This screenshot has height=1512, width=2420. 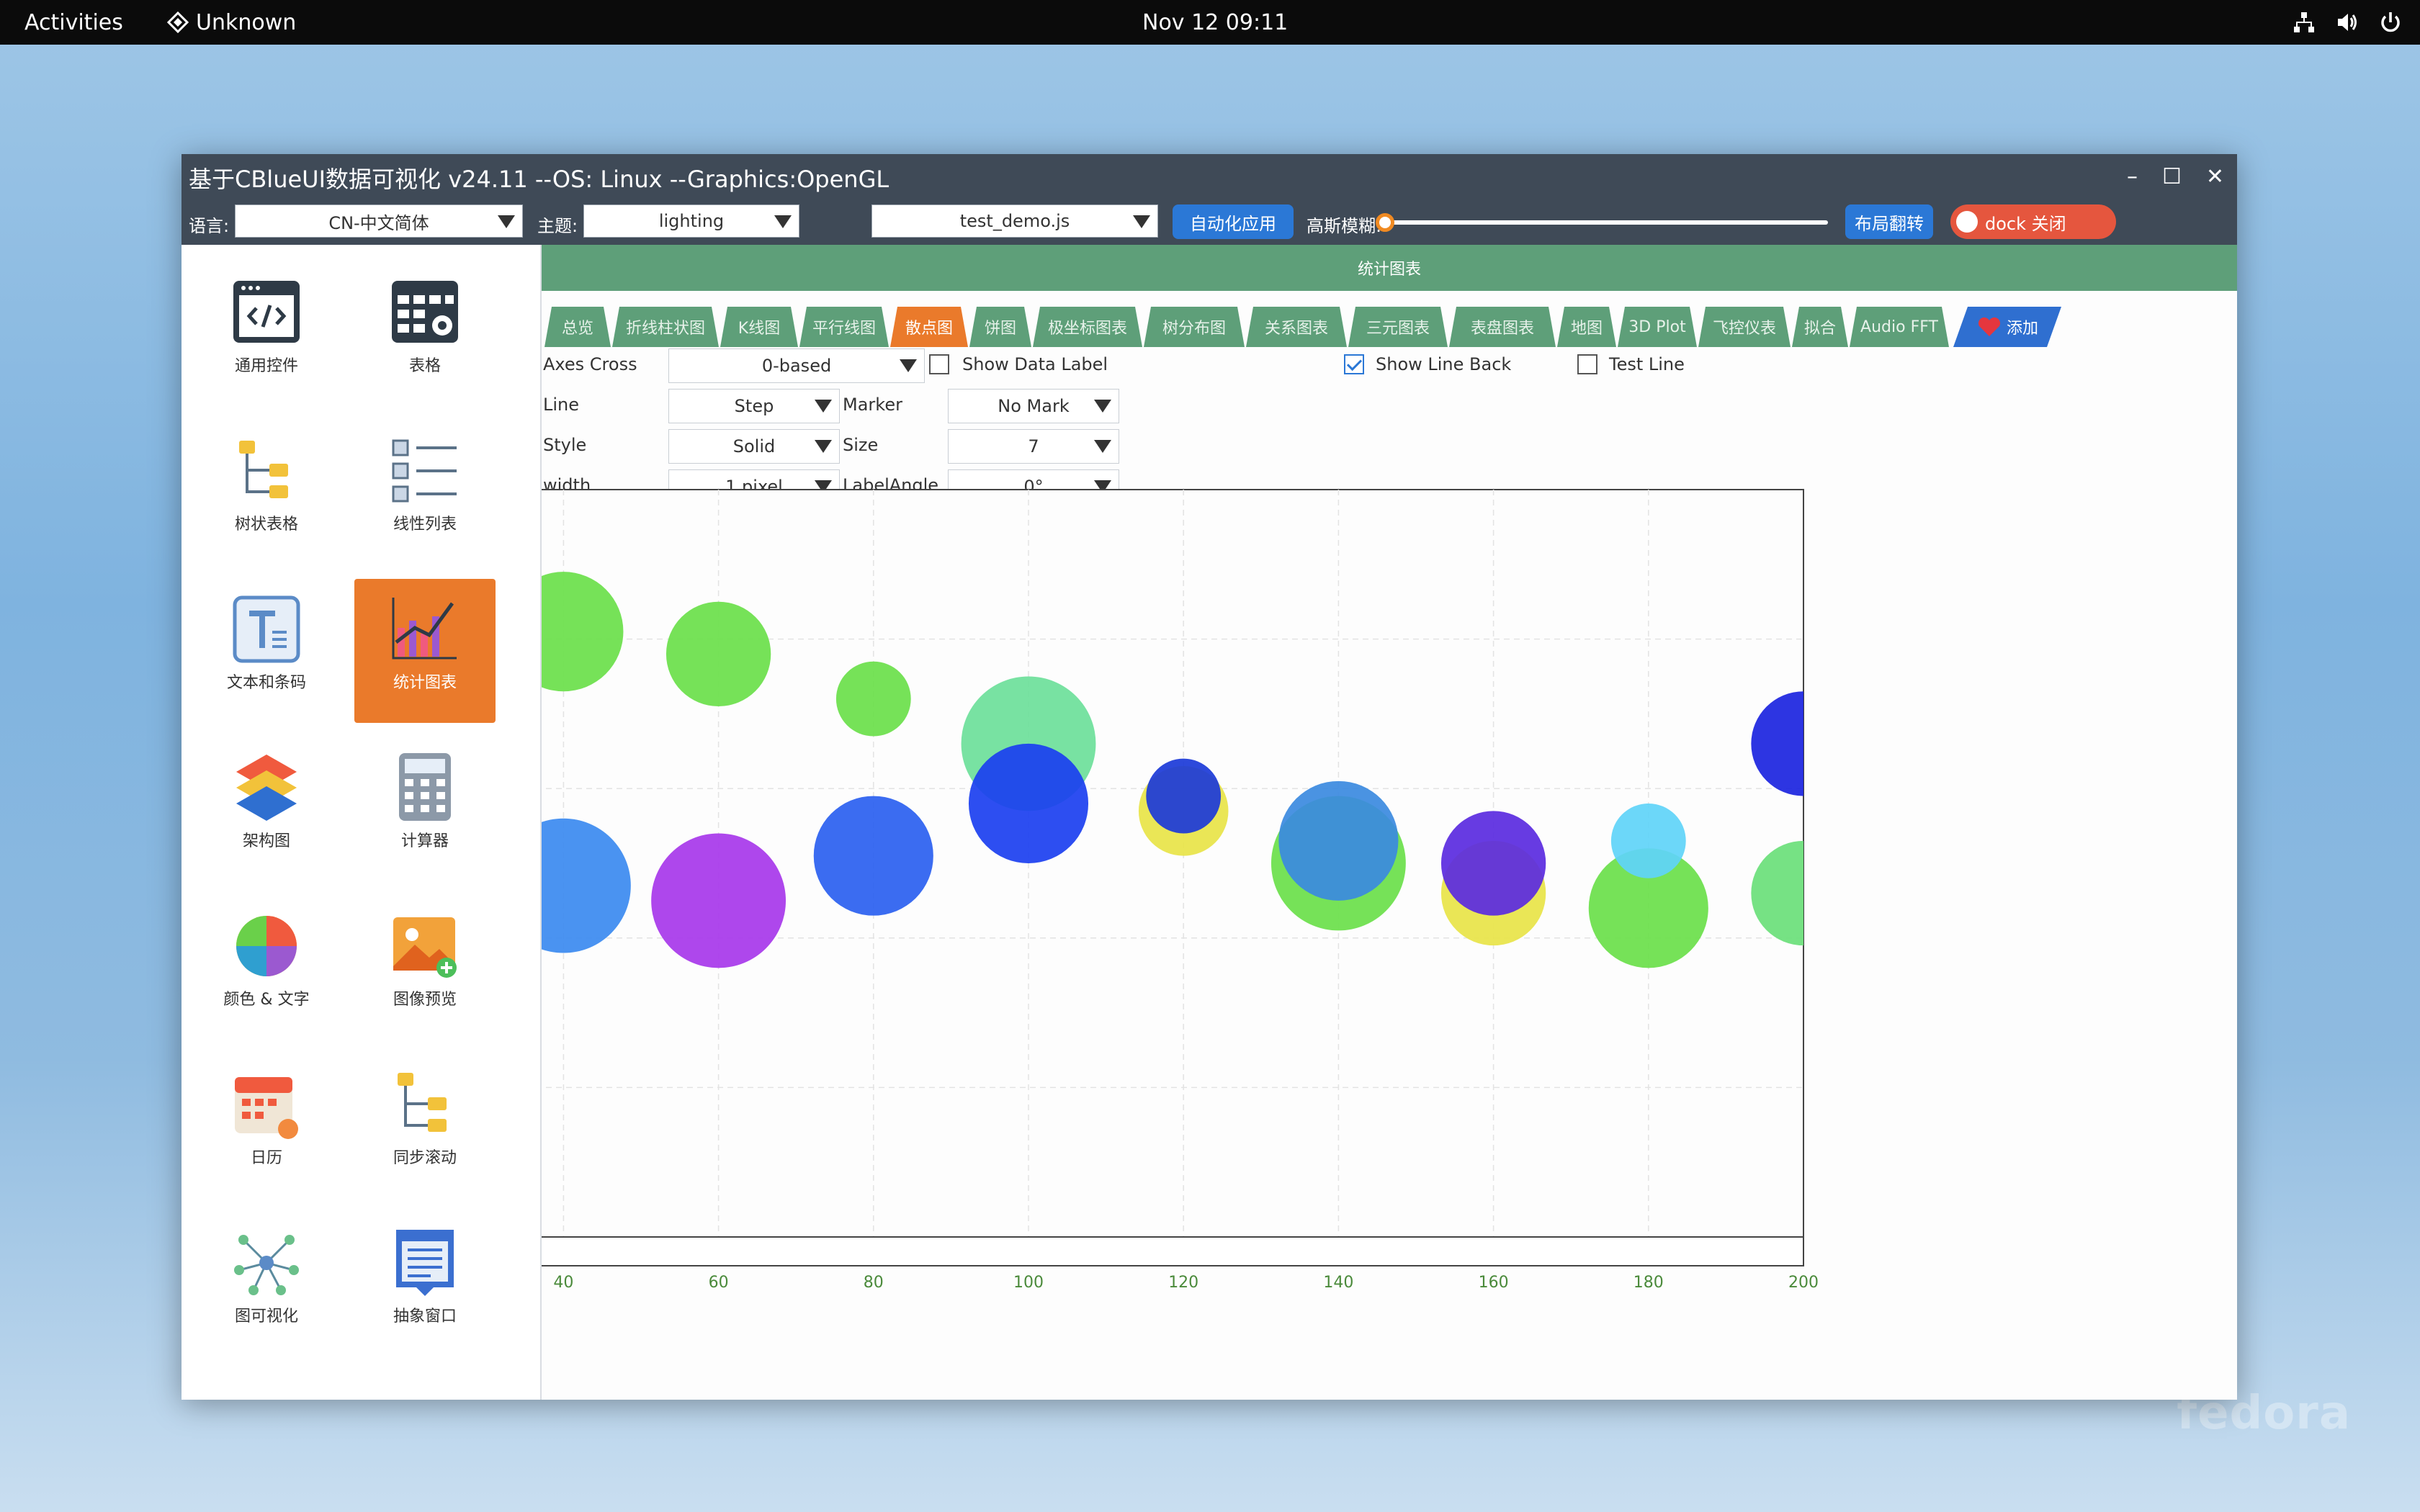 I want to click on maximize-button: ☐, so click(x=2172, y=176).